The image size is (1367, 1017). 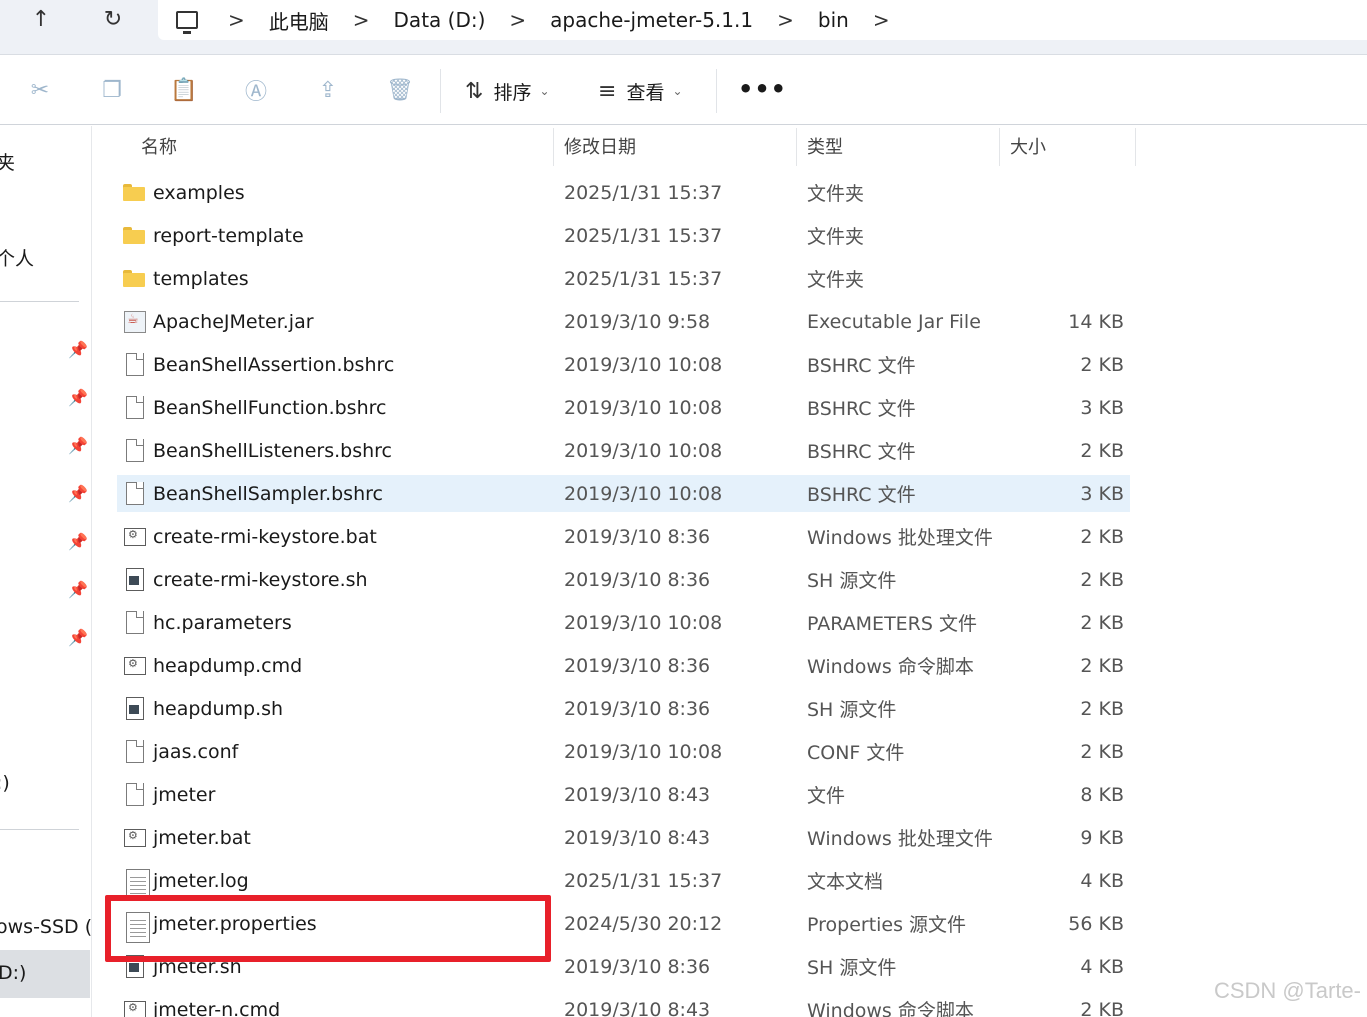 What do you see at coordinates (39, 301) in the screenshot?
I see `sidebar-divider` at bounding box center [39, 301].